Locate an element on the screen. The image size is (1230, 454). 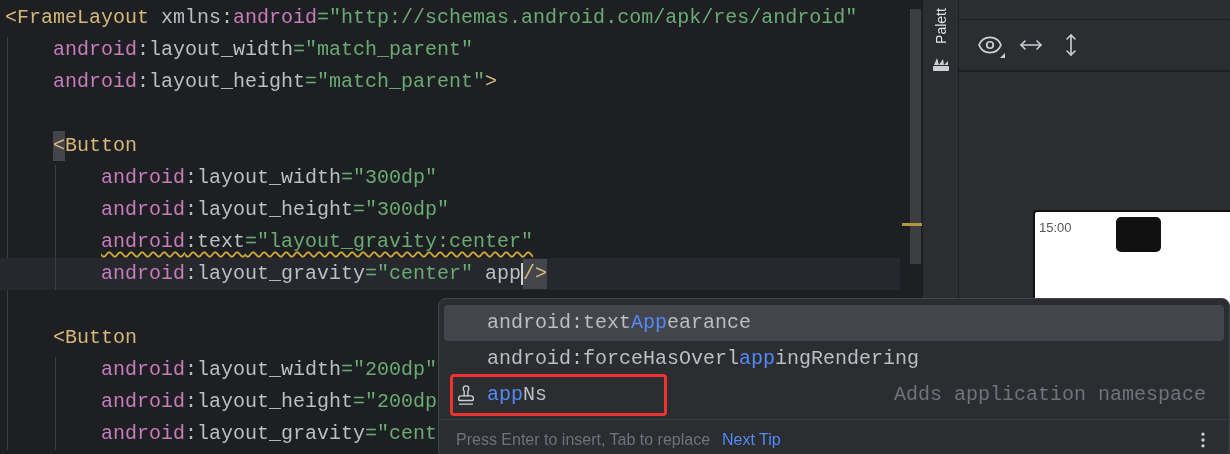
text-caret is located at coordinates (522, 274).